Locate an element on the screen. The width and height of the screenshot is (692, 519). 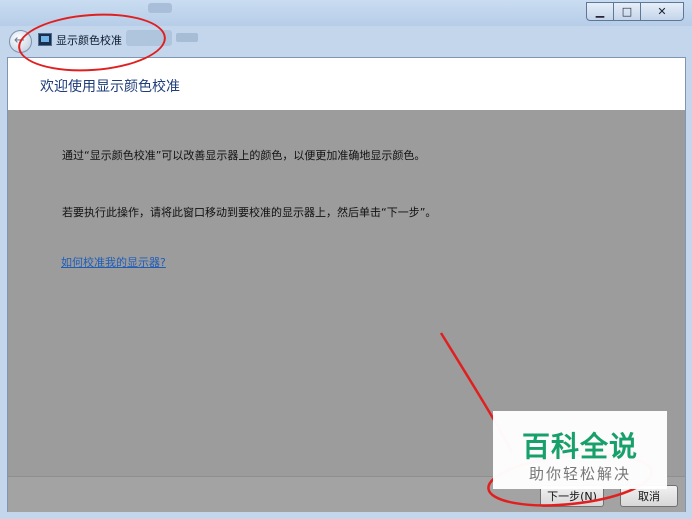
window-controls: ▁ □ ✕ is located at coordinates (635, 11).